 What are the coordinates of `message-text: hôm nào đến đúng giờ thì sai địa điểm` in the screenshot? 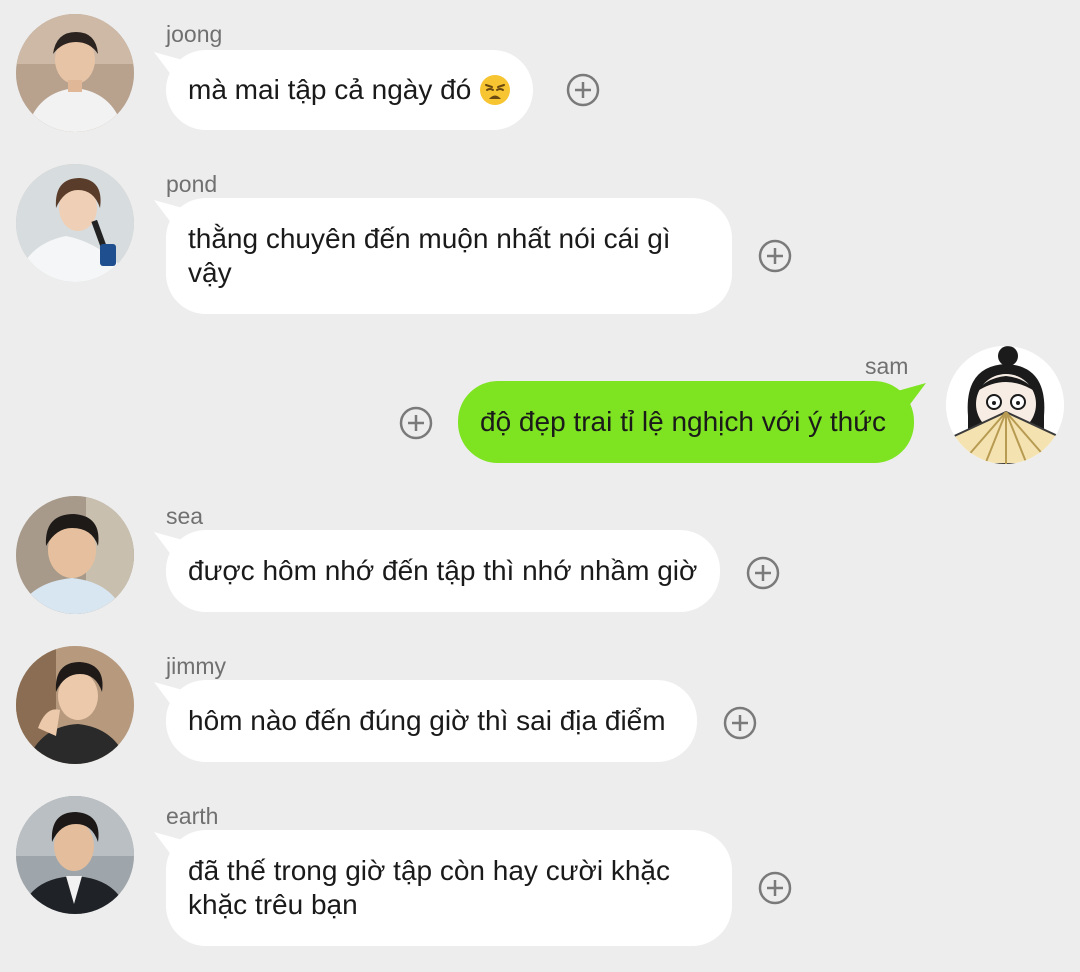 It's located at (427, 720).